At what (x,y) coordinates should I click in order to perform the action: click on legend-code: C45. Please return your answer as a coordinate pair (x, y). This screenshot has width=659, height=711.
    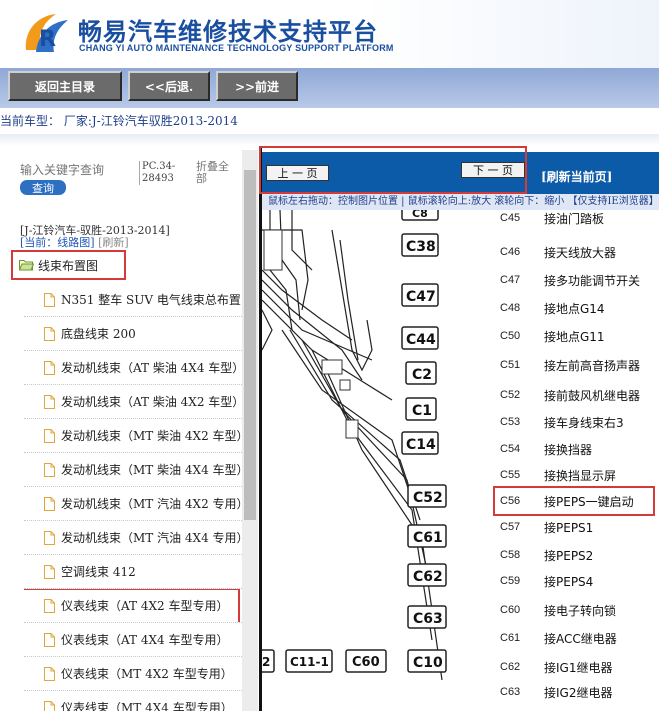
    Looking at the image, I should click on (510, 218).